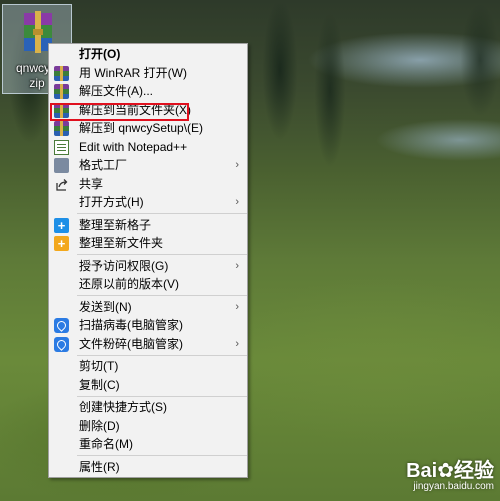 The image size is (500, 501). Describe the element at coordinates (99, 466) in the screenshot. I see `menu-item-label: 属性(R)` at that location.